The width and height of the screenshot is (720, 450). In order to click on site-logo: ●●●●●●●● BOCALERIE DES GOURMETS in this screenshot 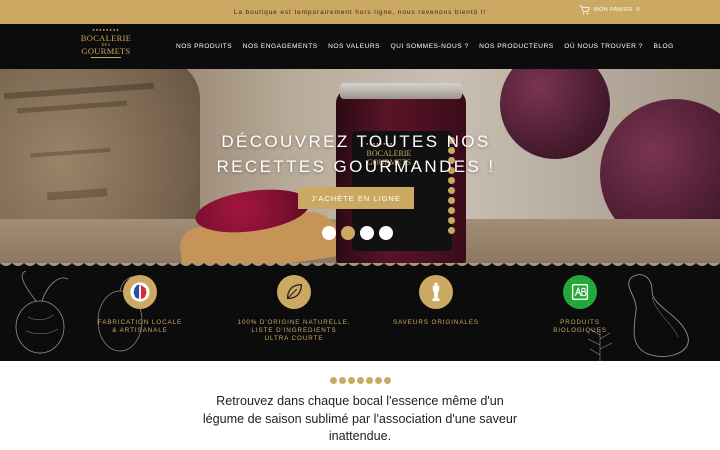, I will do `click(106, 45)`.